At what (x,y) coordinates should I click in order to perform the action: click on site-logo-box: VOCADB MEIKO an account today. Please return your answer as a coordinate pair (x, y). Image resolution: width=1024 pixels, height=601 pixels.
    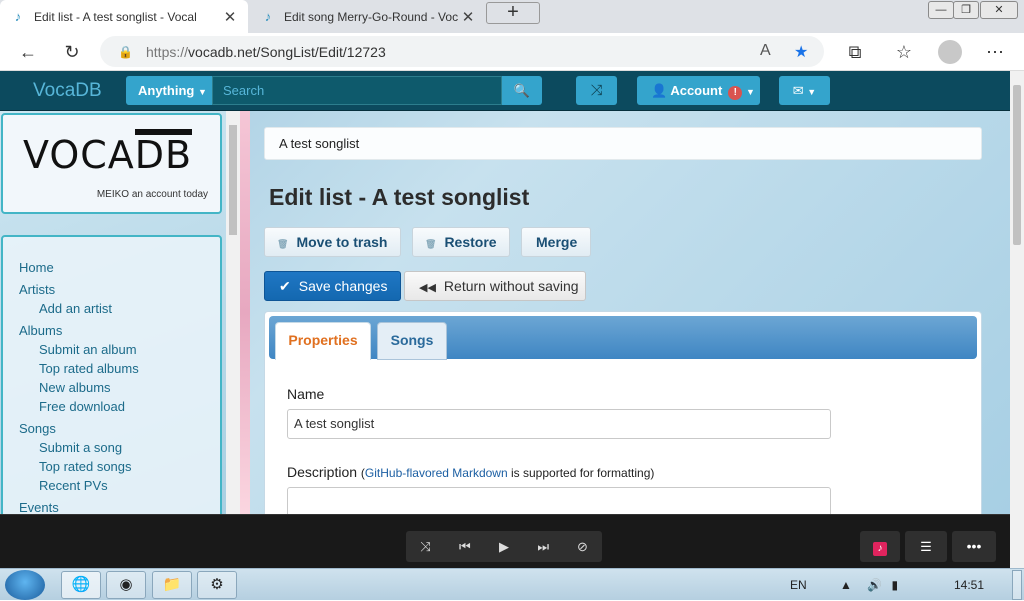
    Looking at the image, I should click on (111, 163).